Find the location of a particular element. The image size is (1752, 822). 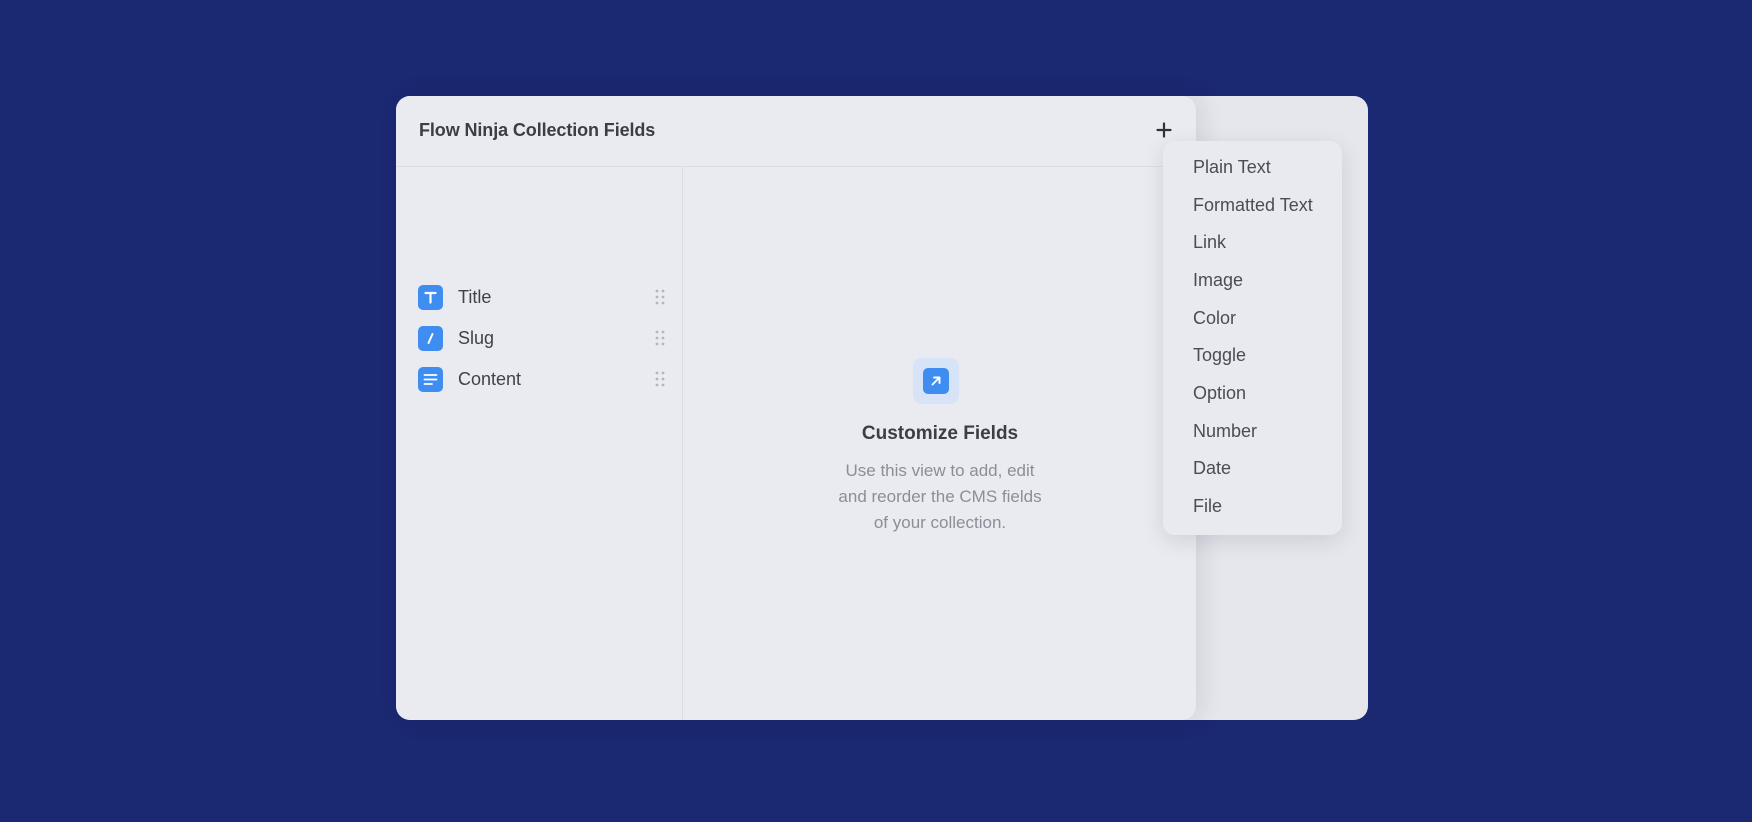

empty-state-desc-line: Use this view to add, edit is located at coordinates (940, 470).